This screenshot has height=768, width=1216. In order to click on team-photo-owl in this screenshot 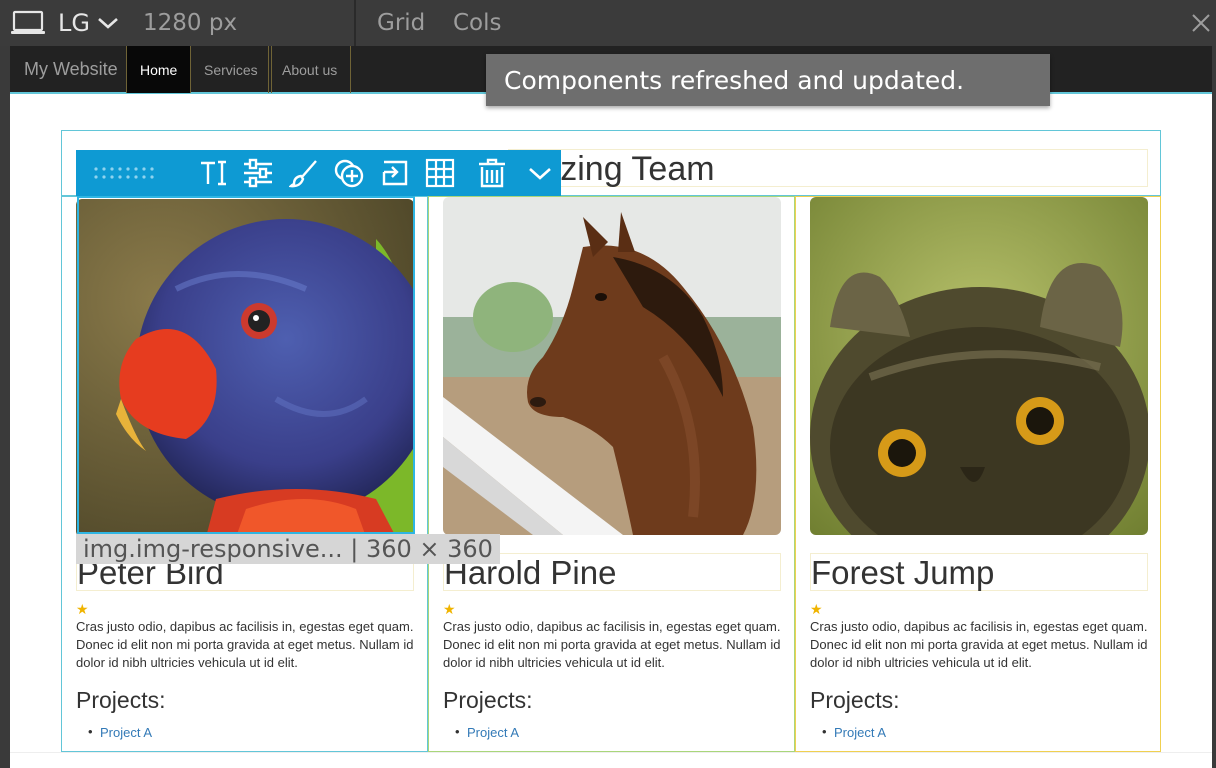, I will do `click(979, 366)`.